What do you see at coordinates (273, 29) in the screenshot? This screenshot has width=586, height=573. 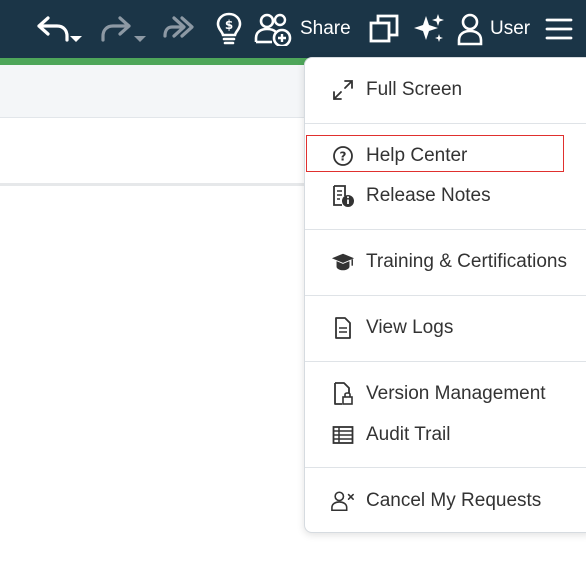 I see `share-users-icon` at bounding box center [273, 29].